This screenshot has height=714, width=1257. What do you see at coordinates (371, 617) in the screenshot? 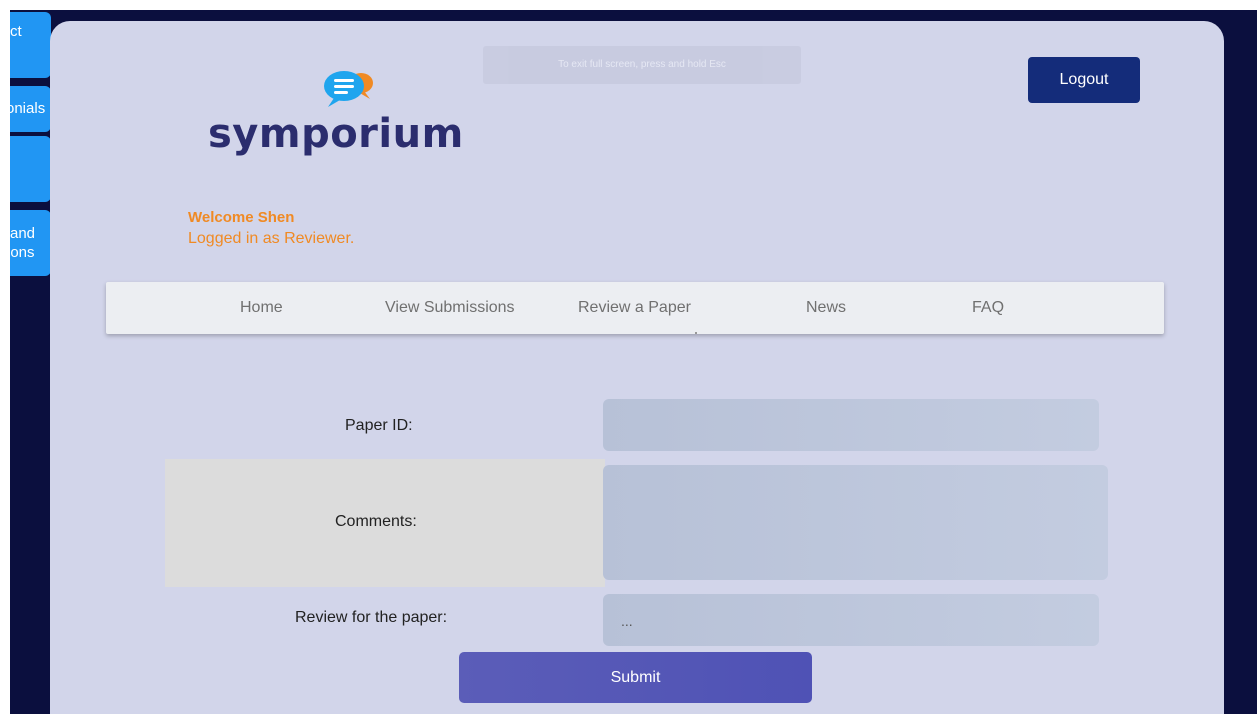
I see `review-label: Review for the paper:` at bounding box center [371, 617].